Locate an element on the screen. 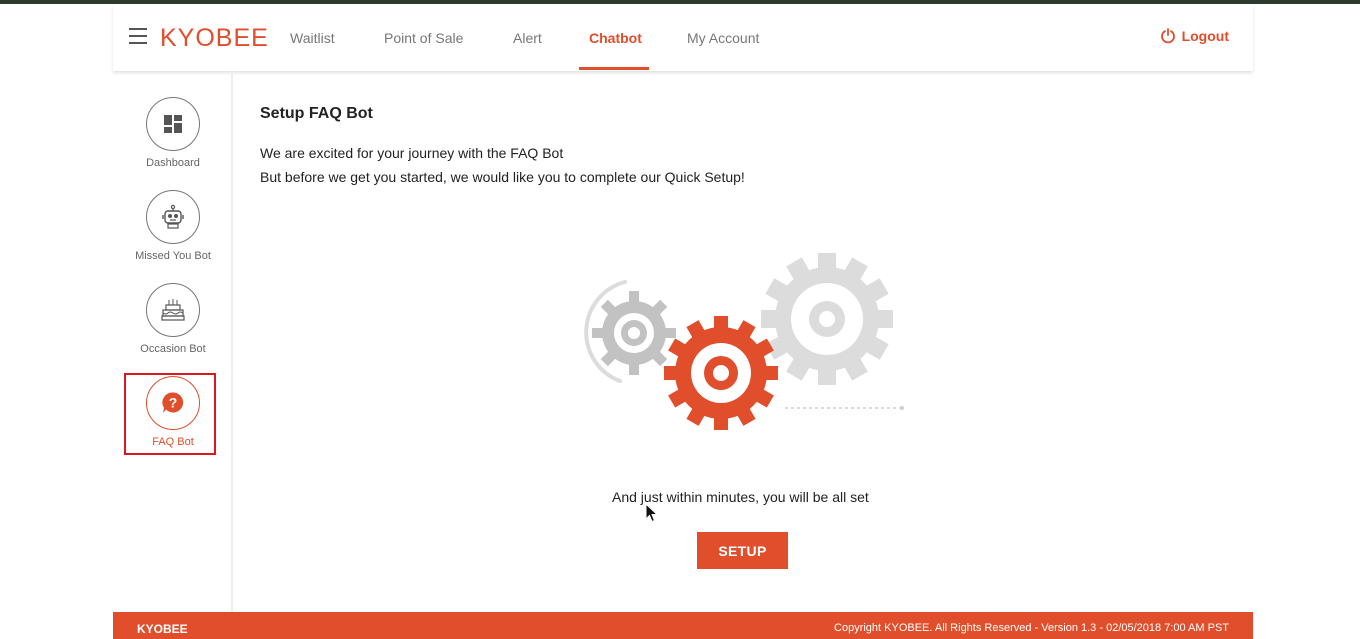  sidebar-item-label: Occasion Bot is located at coordinates (173, 349).